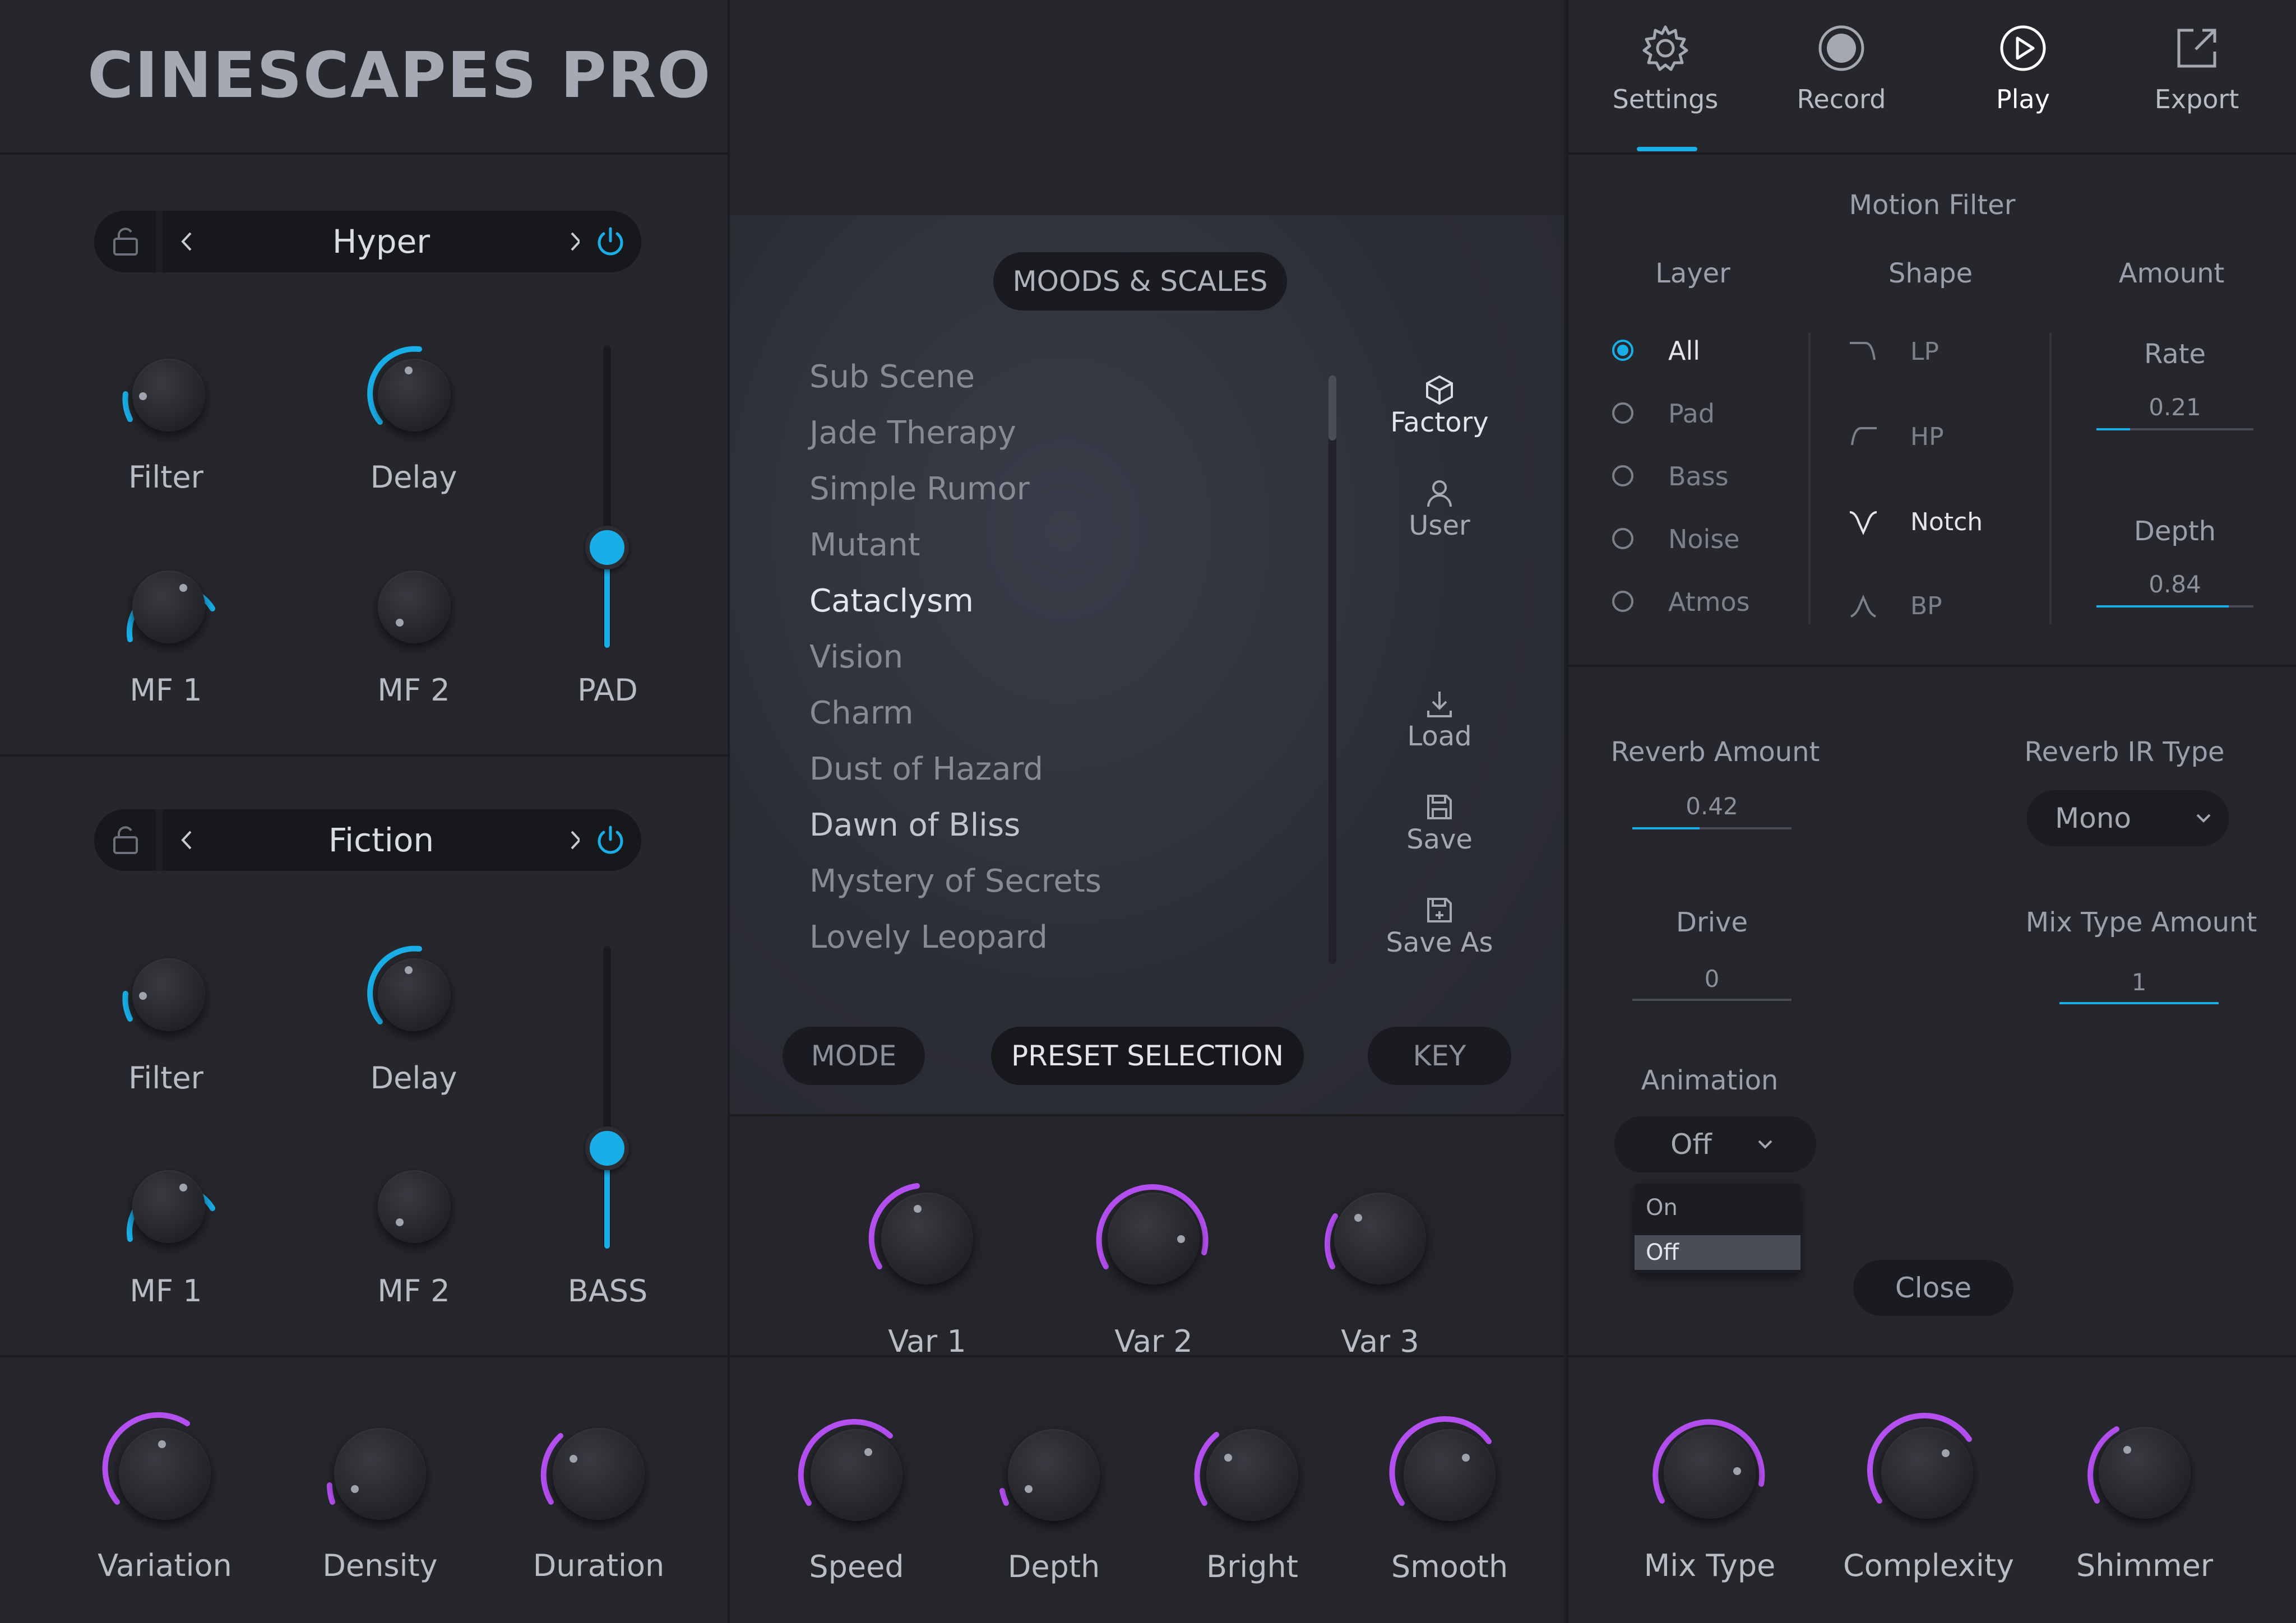 This screenshot has width=2296, height=1623. I want to click on lock-icon, so click(125, 242).